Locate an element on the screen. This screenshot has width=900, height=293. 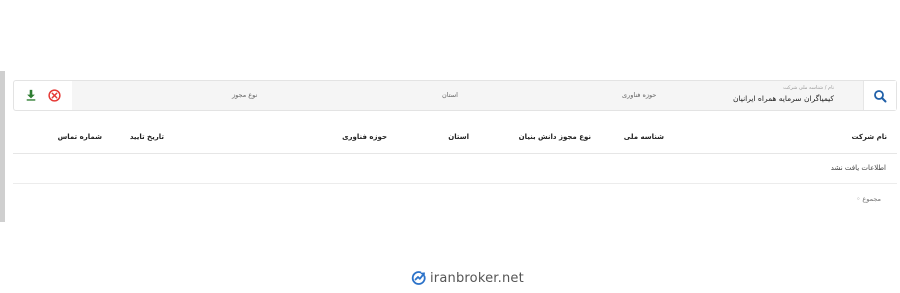
search-icon is located at coordinates (880, 95).